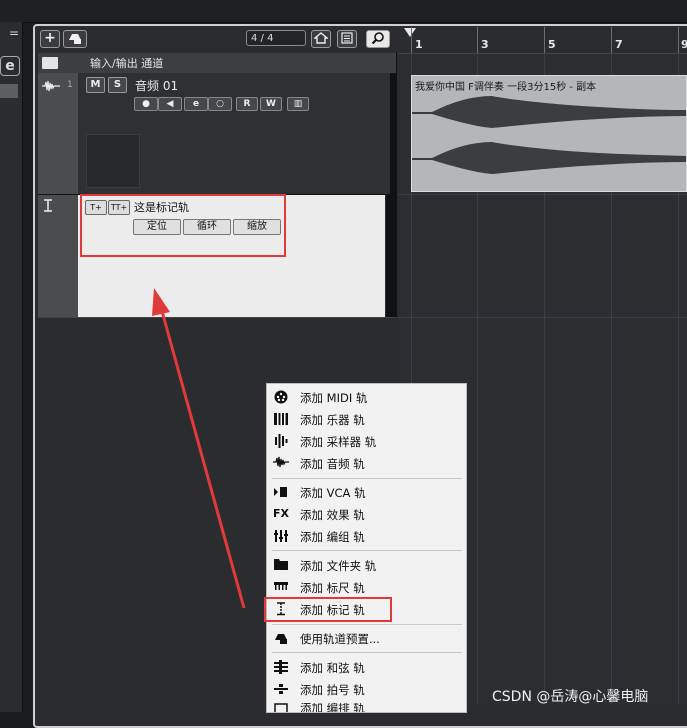 This screenshot has width=687, height=728. What do you see at coordinates (199, 448) in the screenshot?
I see `annotation-arrow` at bounding box center [199, 448].